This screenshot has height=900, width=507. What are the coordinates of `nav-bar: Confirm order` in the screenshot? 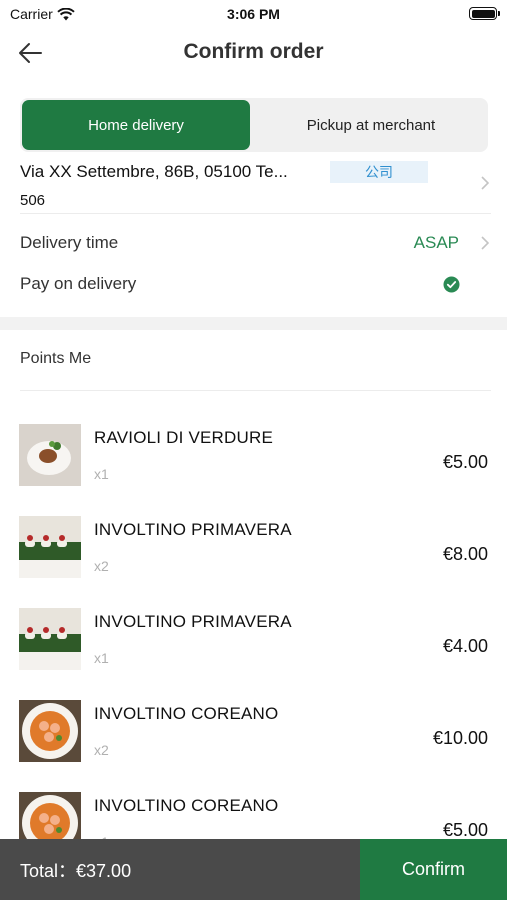 It's located at (253, 53).